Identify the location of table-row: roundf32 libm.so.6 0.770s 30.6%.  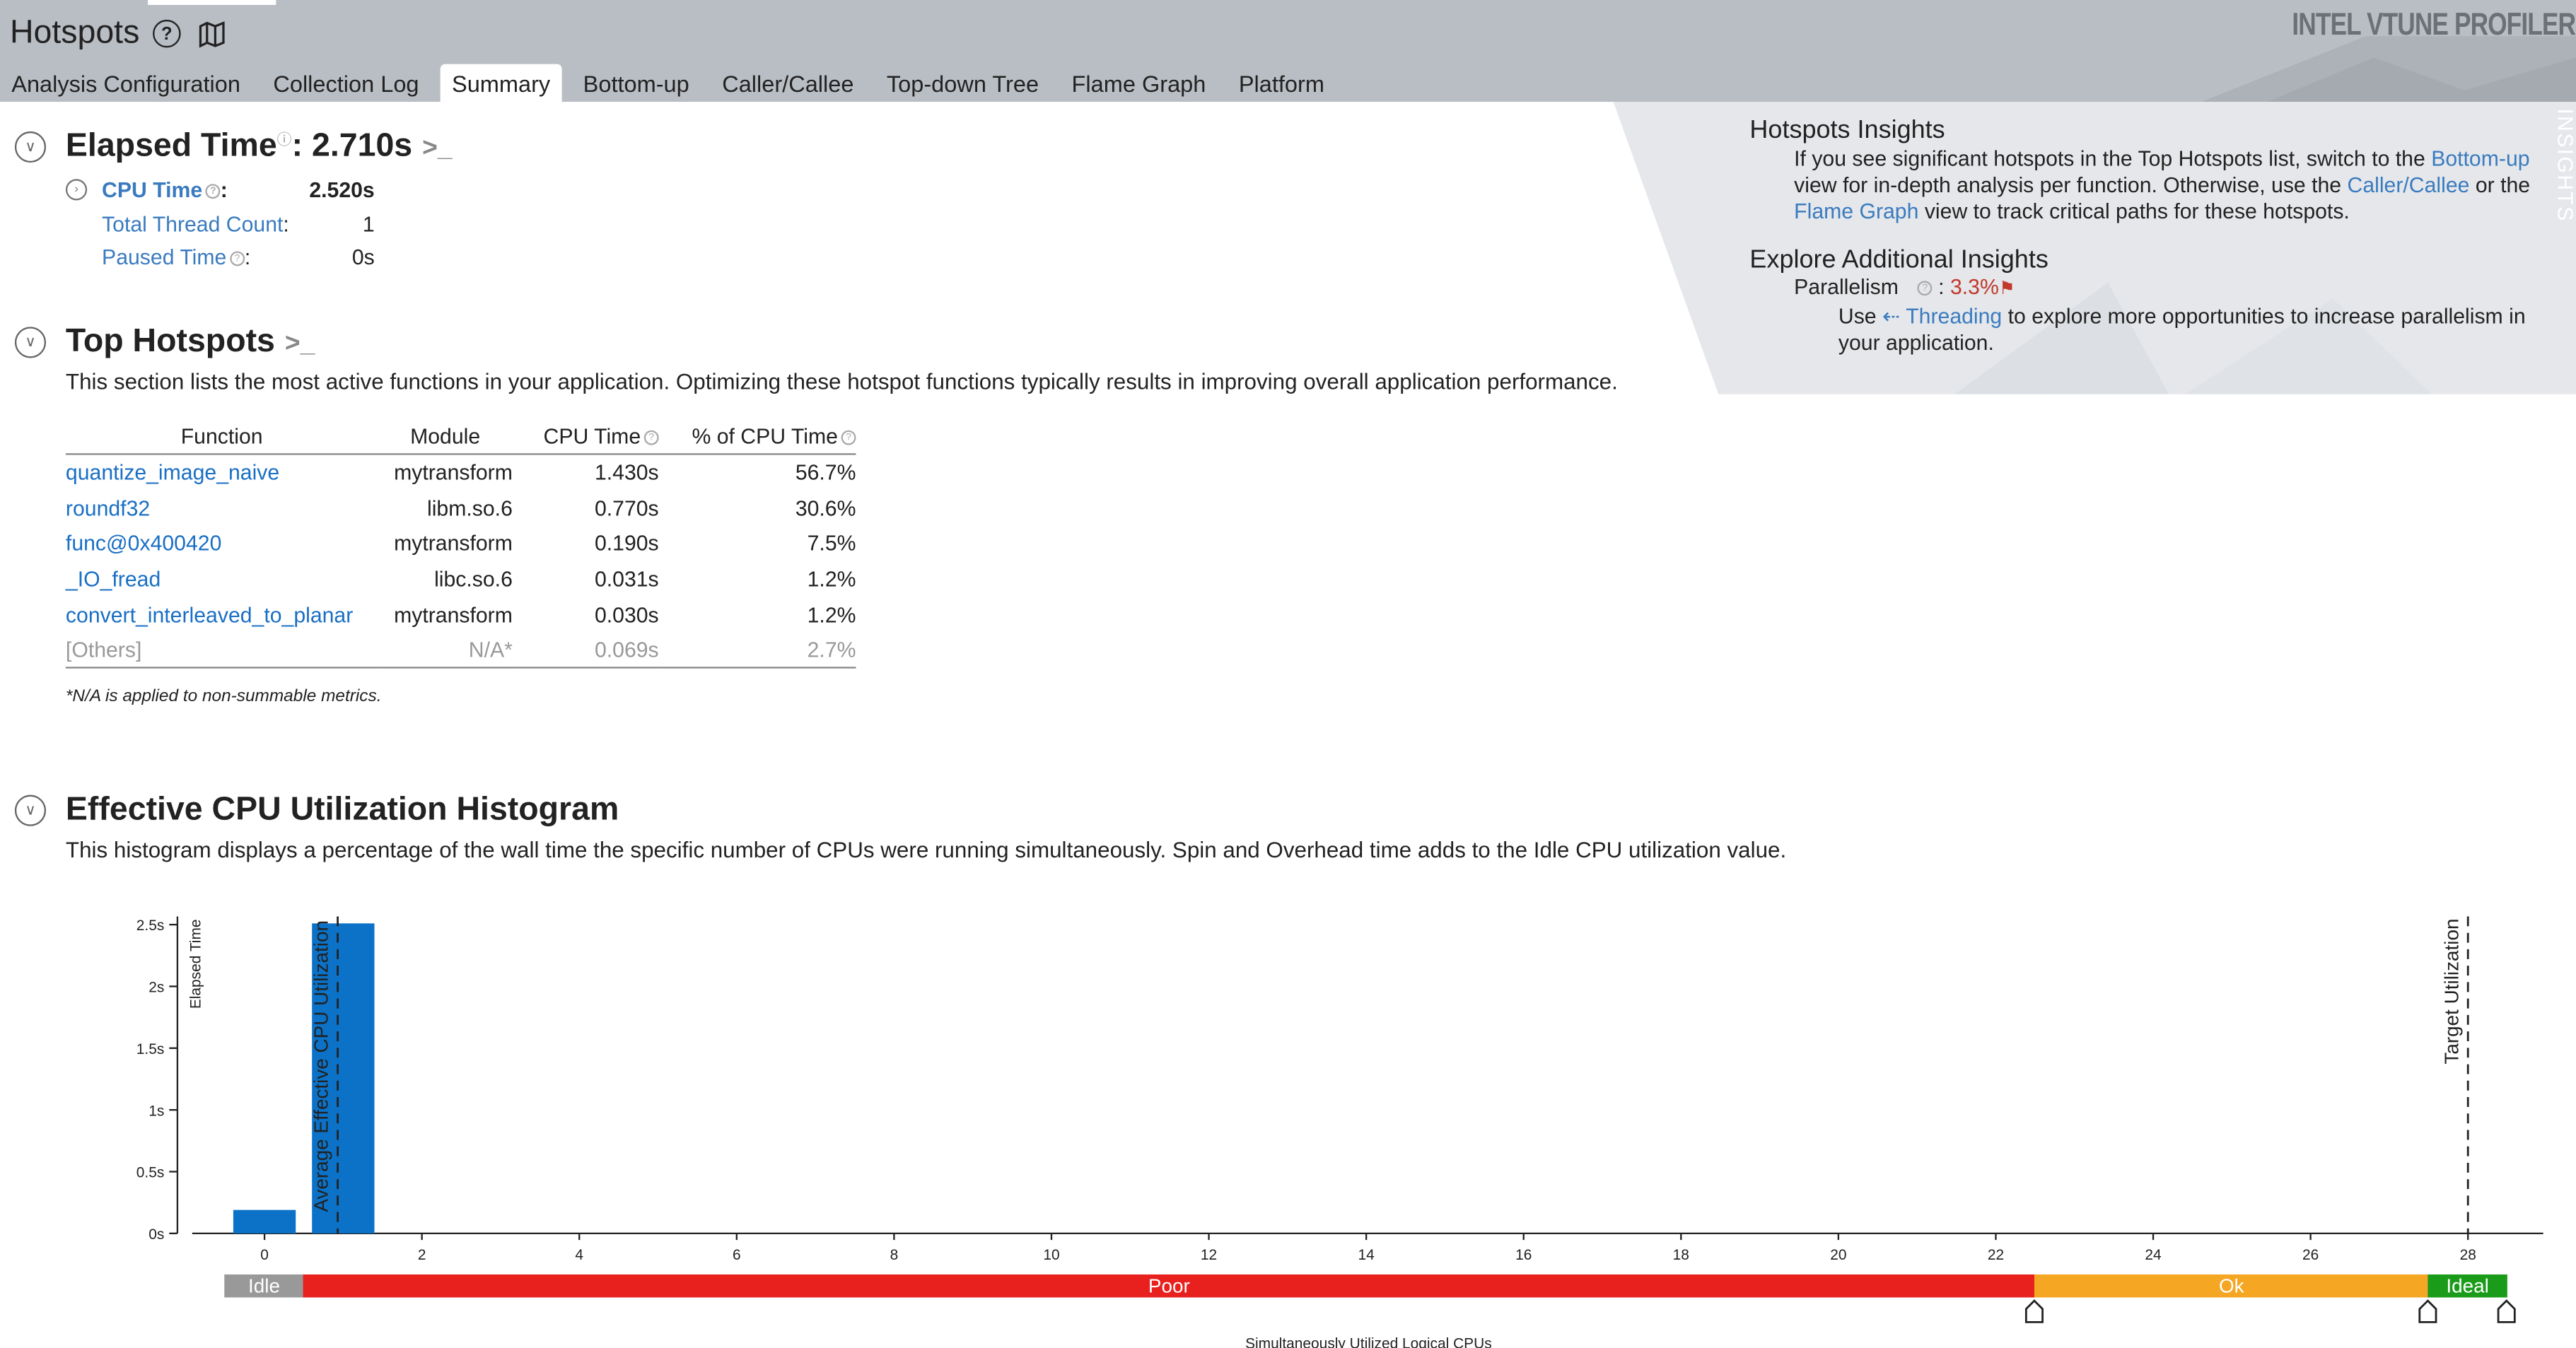
(461, 507).